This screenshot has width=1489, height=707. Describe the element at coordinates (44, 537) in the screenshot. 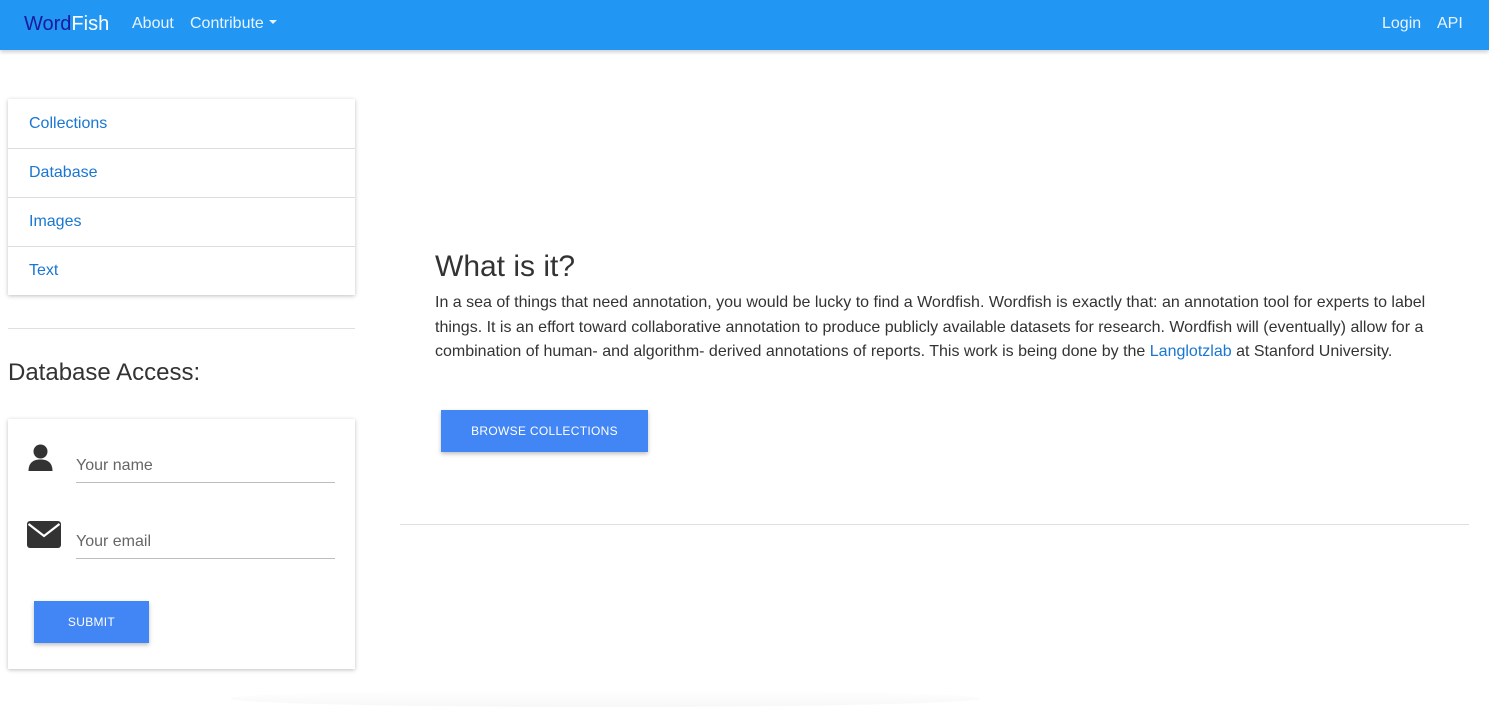

I see `envelope-icon` at that location.